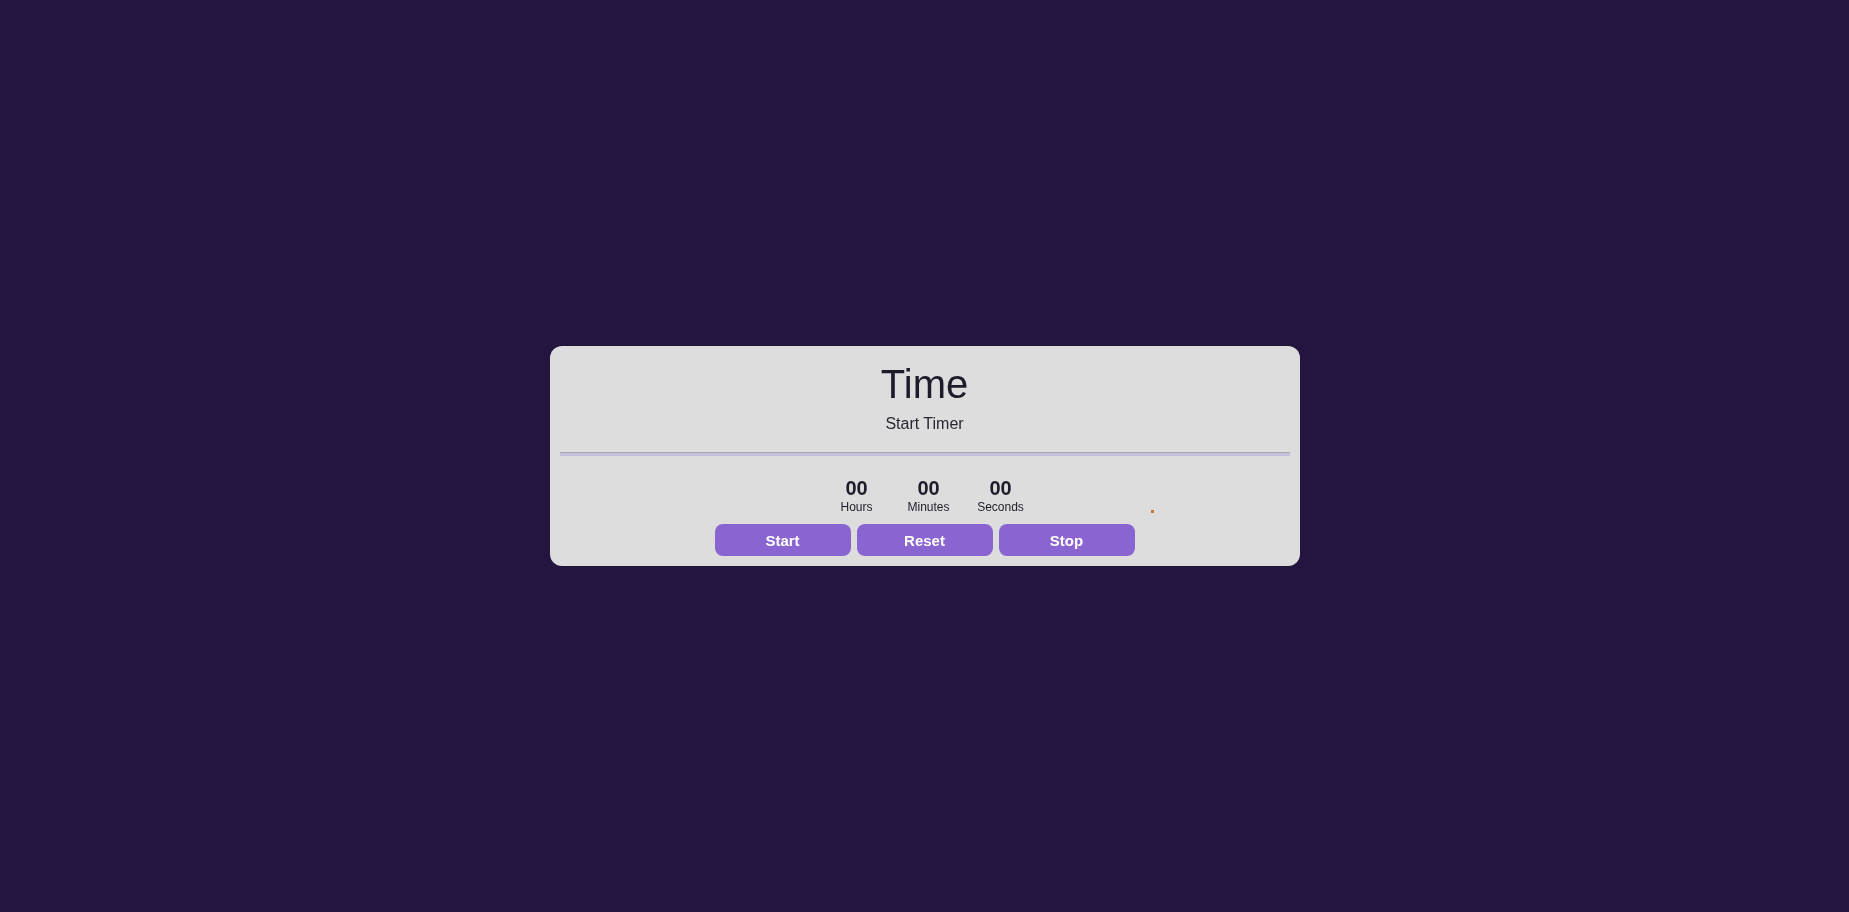 This screenshot has width=1849, height=912. What do you see at coordinates (782, 540) in the screenshot?
I see `timer-button: Start` at bounding box center [782, 540].